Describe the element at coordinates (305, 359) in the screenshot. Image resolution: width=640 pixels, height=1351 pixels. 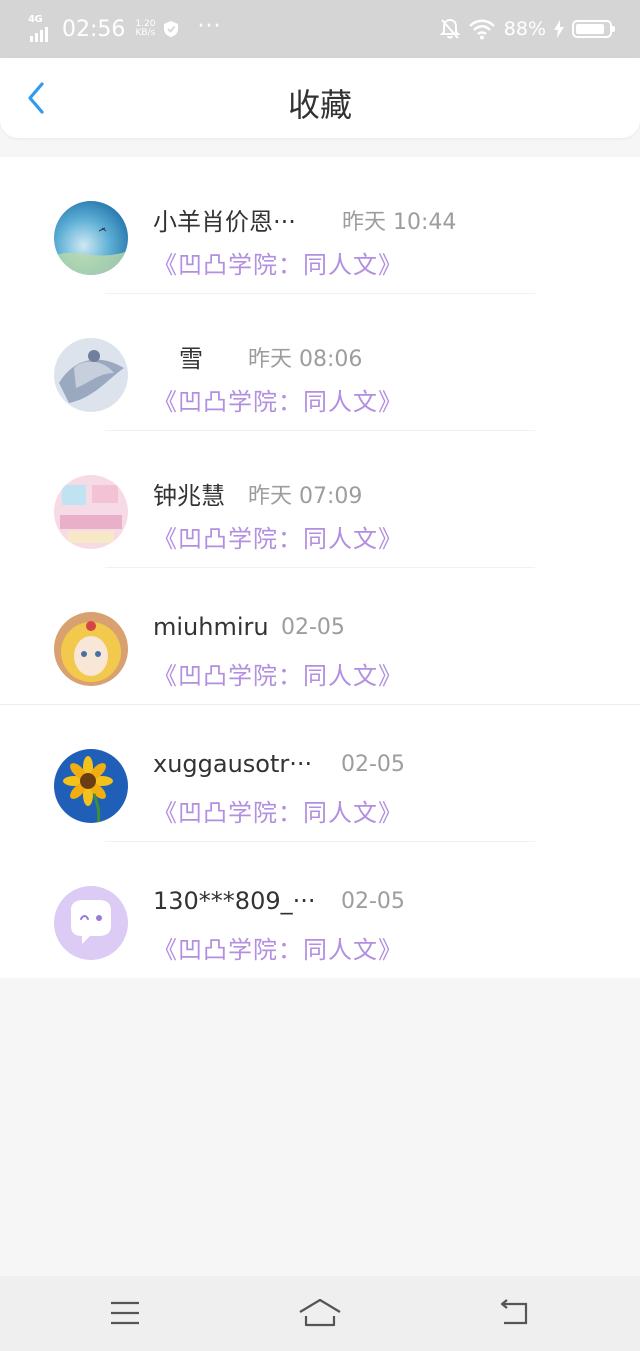
I see `timestamp: 昨天 08:06` at that location.